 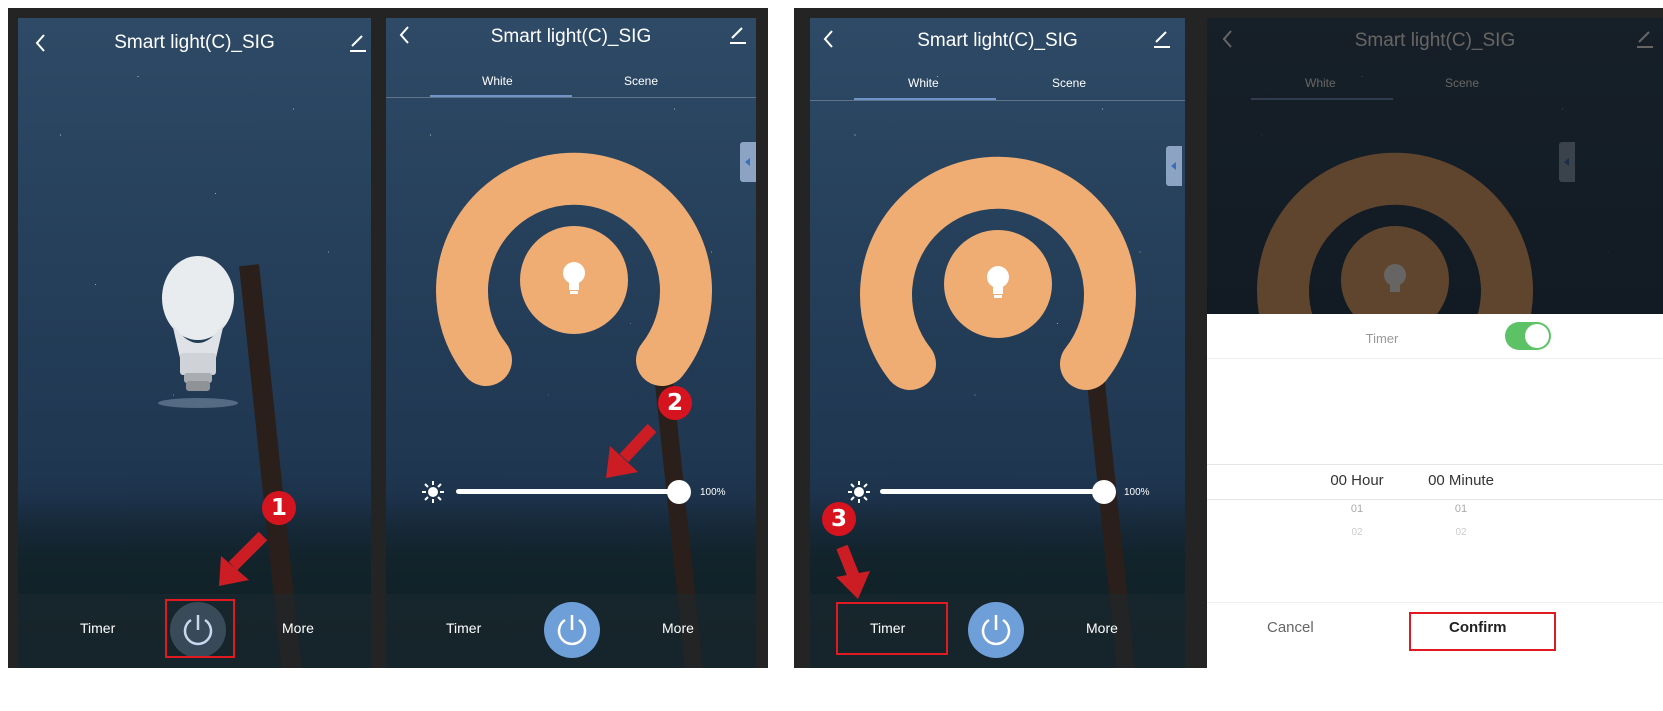 I want to click on cancel-button: Cancel, so click(x=1290, y=627).